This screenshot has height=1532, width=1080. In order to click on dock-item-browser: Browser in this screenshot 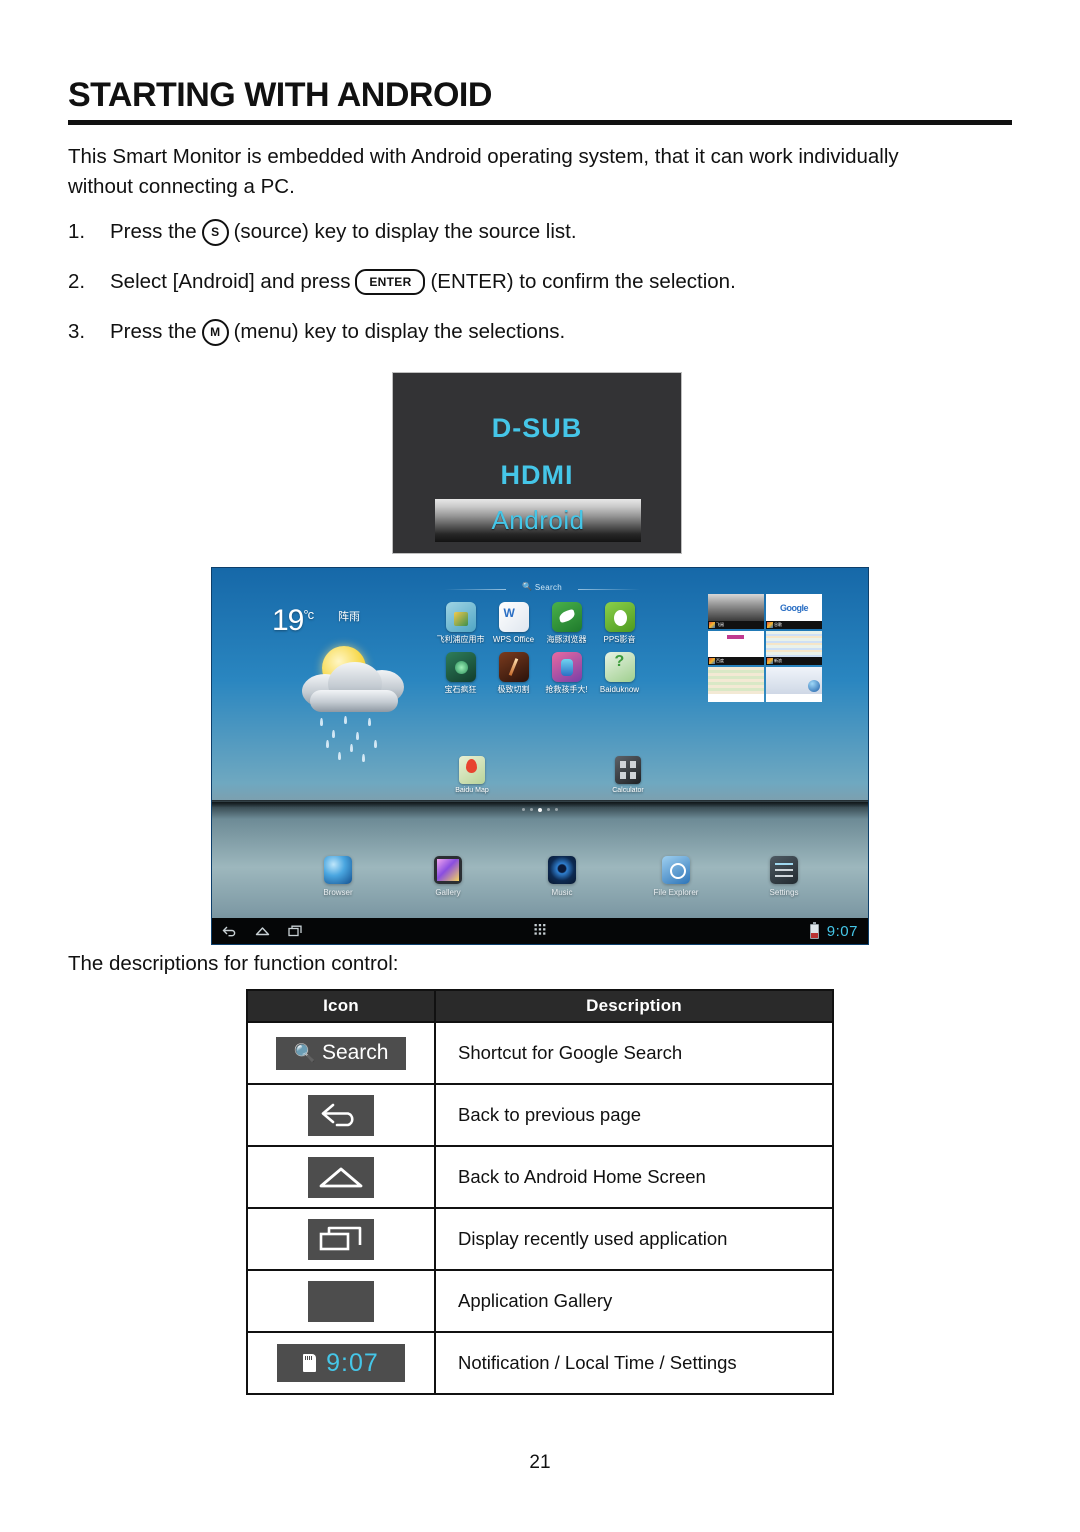, I will do `click(338, 876)`.